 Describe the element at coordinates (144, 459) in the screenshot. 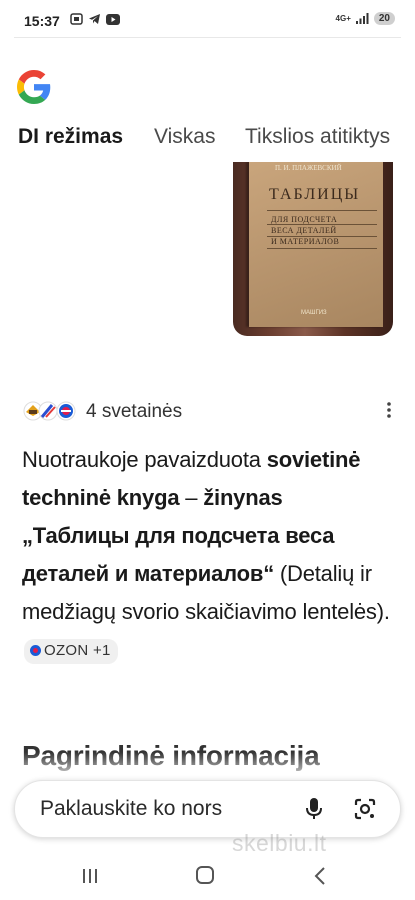

I see `answer-text: Nuotraukoje pavaizduota` at that location.